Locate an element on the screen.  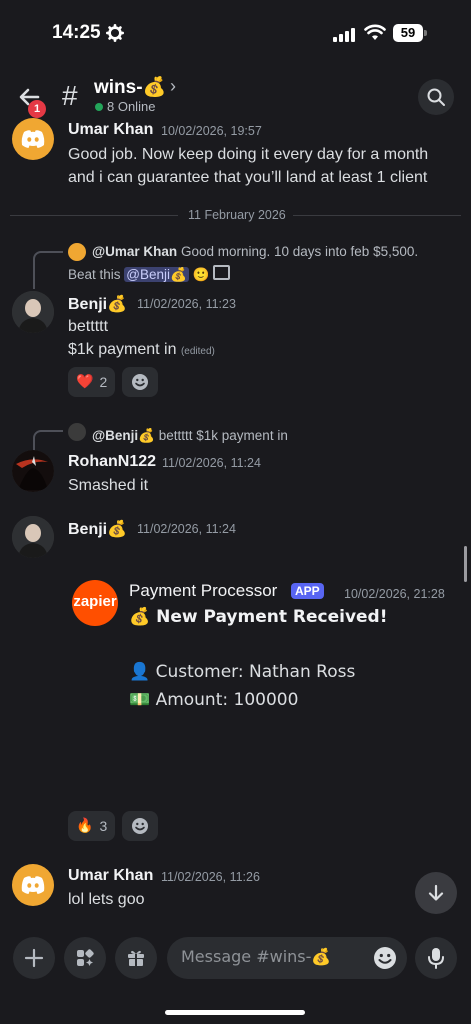
zapier-logo: zapier is located at coordinates (95, 603).